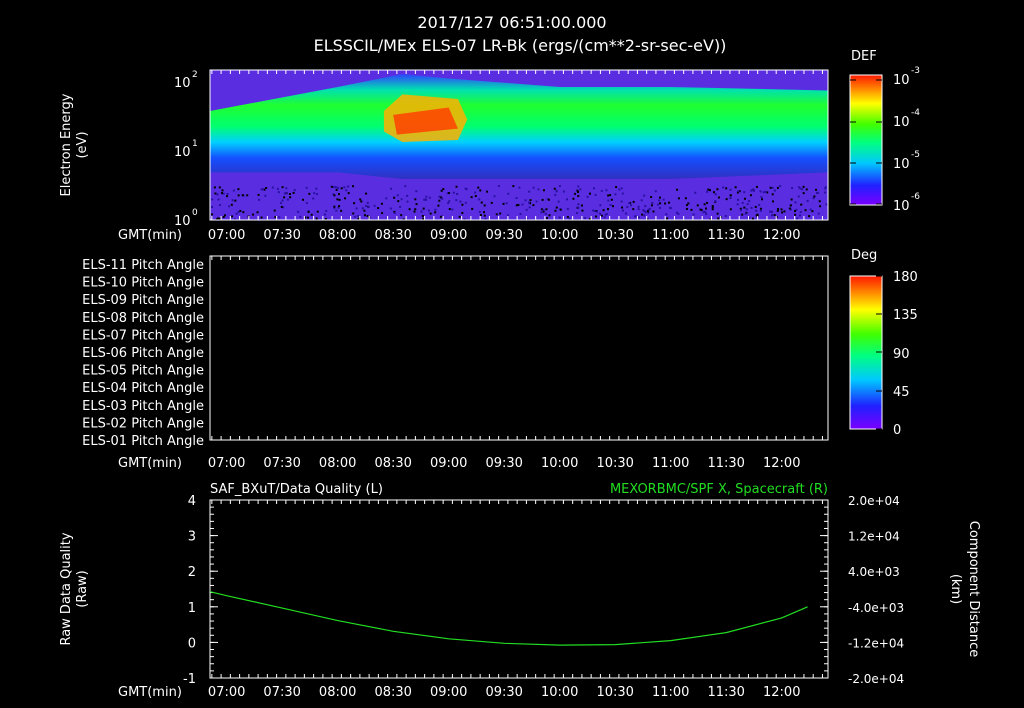  Describe the element at coordinates (337, 235) in the screenshot. I see `x-tick-label: 08:00` at that location.